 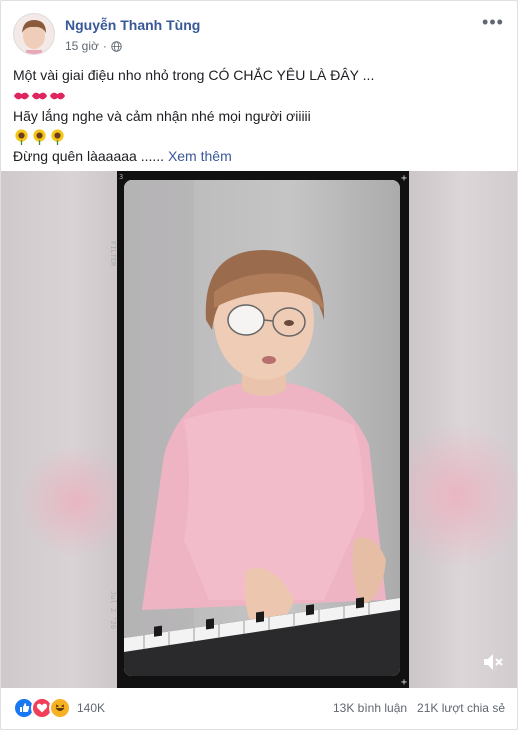 I want to click on more-options-icon: •••, so click(x=493, y=22).